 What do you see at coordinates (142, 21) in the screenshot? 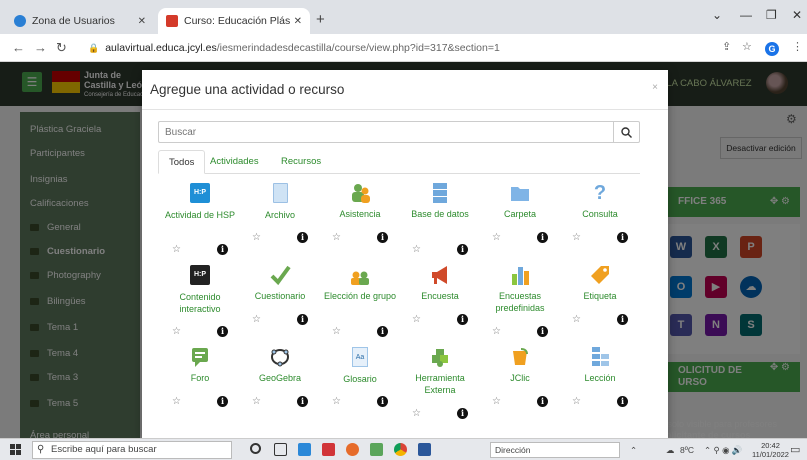
I see `tab-close-icon: ✕` at bounding box center [142, 21].